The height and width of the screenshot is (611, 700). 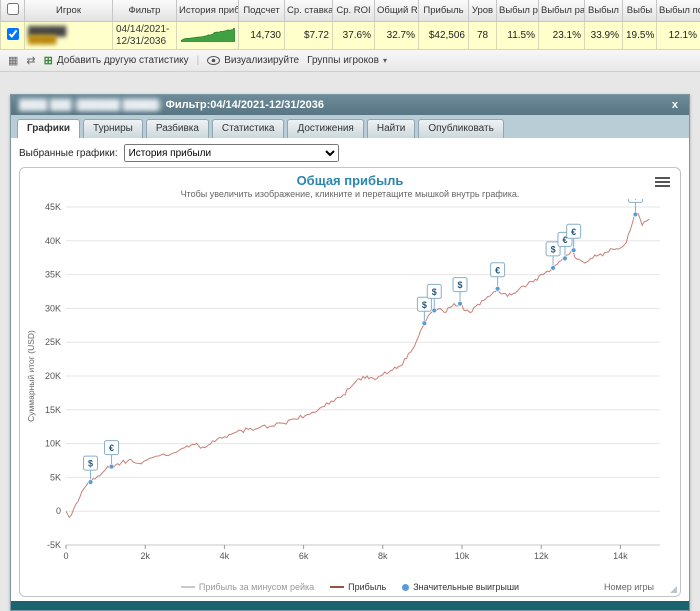 What do you see at coordinates (309, 11) in the screenshot?
I see `col-avg-stake: Ср. ставка` at bounding box center [309, 11].